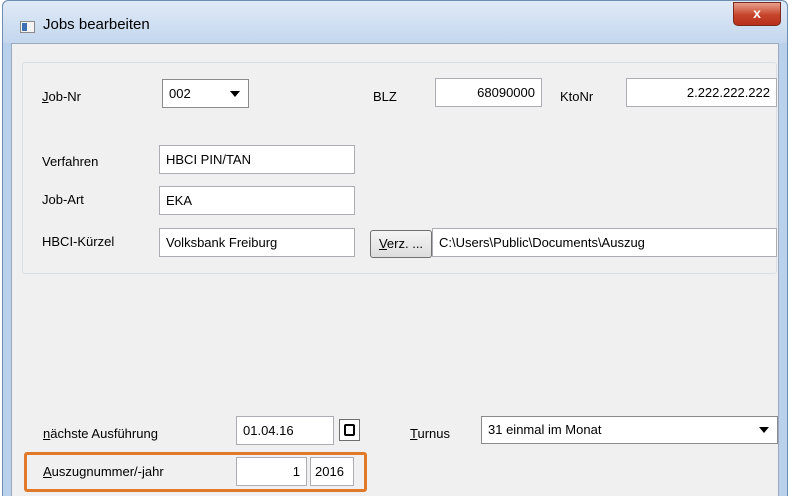 The height and width of the screenshot is (496, 792). Describe the element at coordinates (63, 199) in the screenshot. I see `jobart-label: Job-Art` at that location.